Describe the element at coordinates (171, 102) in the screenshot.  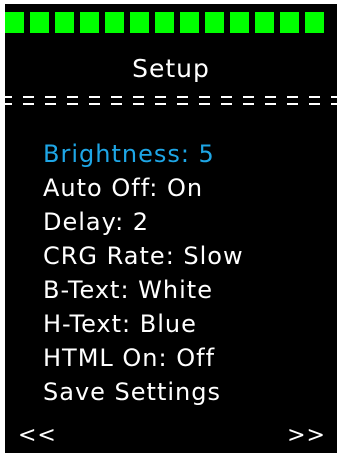
I see `title-divider` at that location.